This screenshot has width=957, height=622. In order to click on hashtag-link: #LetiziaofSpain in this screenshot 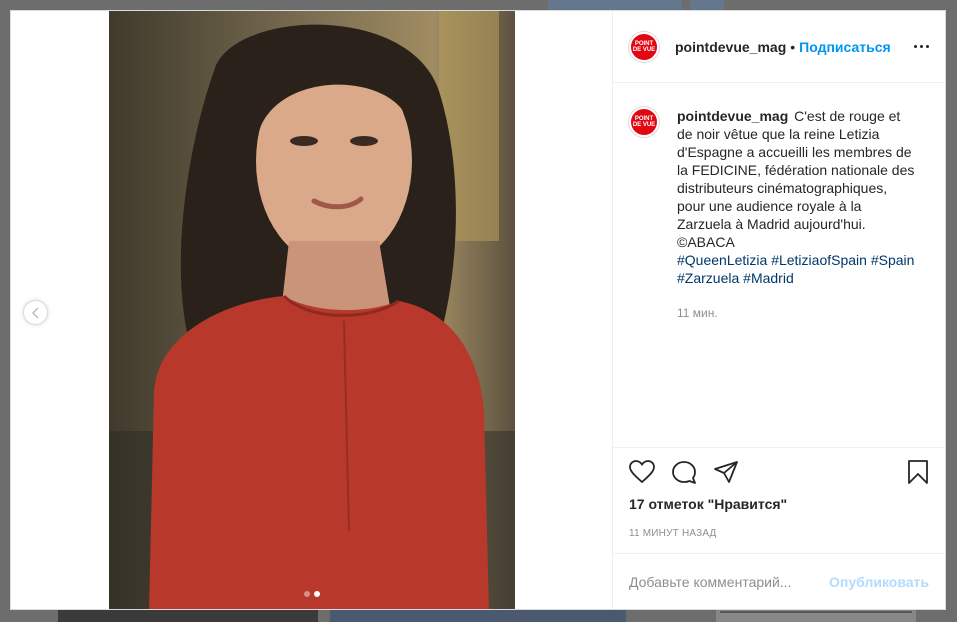, I will do `click(819, 260)`.